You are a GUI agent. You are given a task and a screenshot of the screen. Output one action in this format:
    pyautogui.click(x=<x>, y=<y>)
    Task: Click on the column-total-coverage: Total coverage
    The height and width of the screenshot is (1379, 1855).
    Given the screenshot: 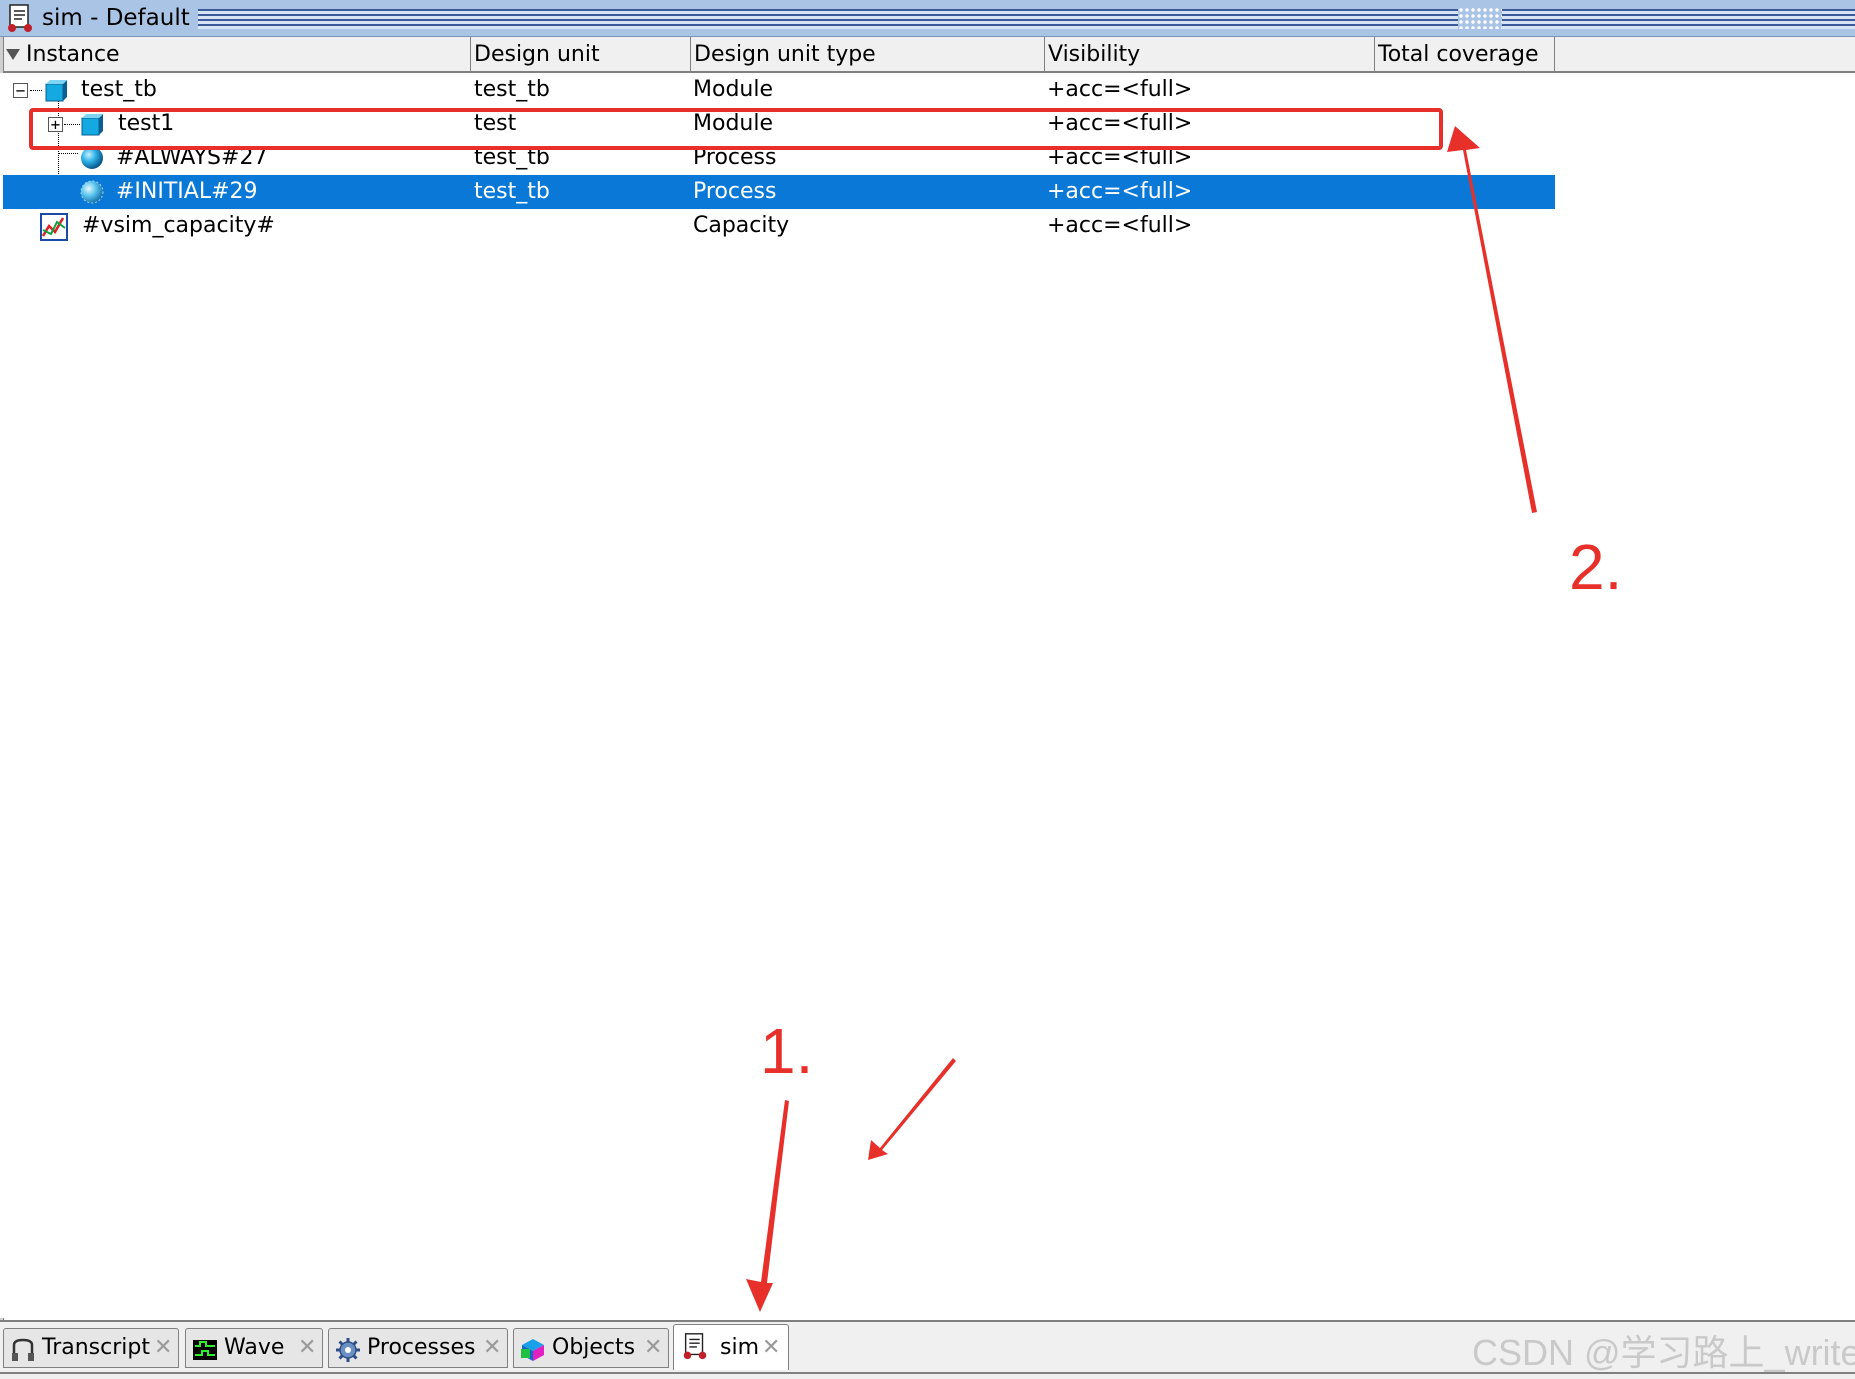 What is the action you would take?
    pyautogui.click(x=1465, y=54)
    